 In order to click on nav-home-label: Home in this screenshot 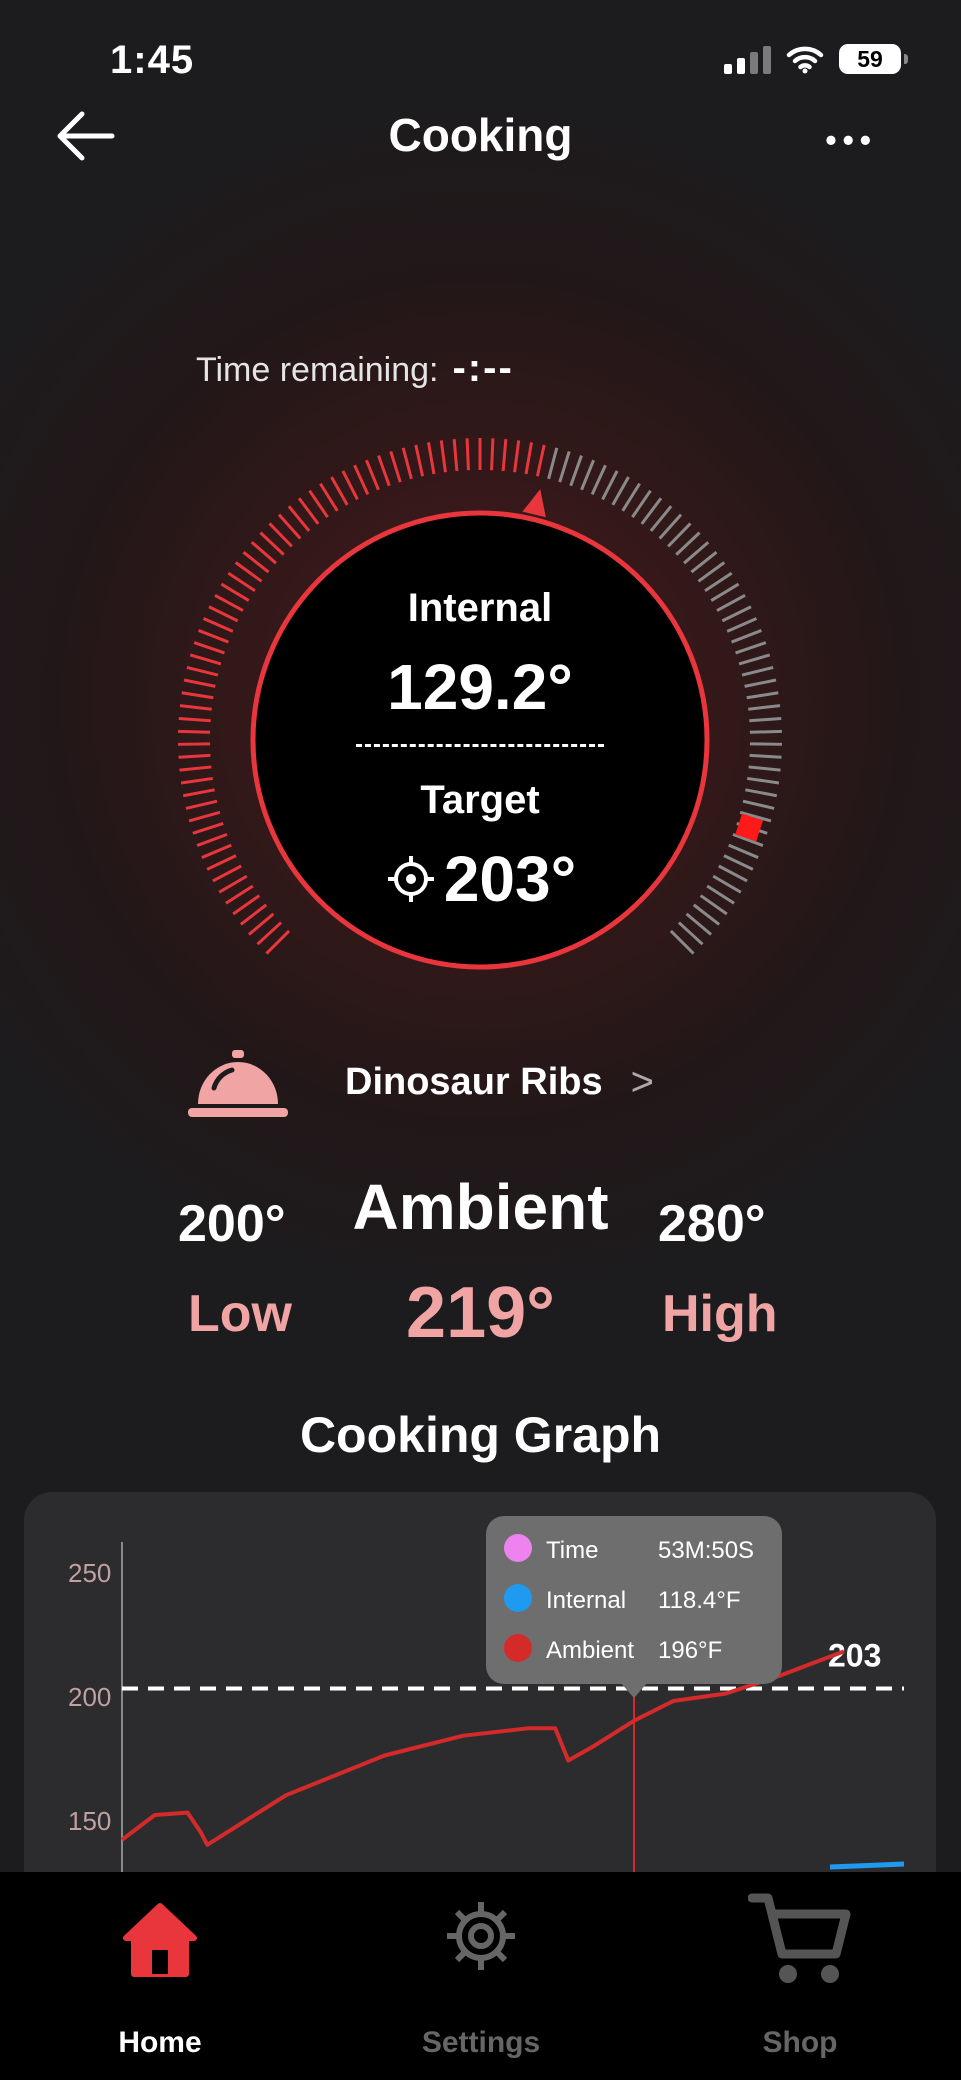, I will do `click(160, 2042)`.